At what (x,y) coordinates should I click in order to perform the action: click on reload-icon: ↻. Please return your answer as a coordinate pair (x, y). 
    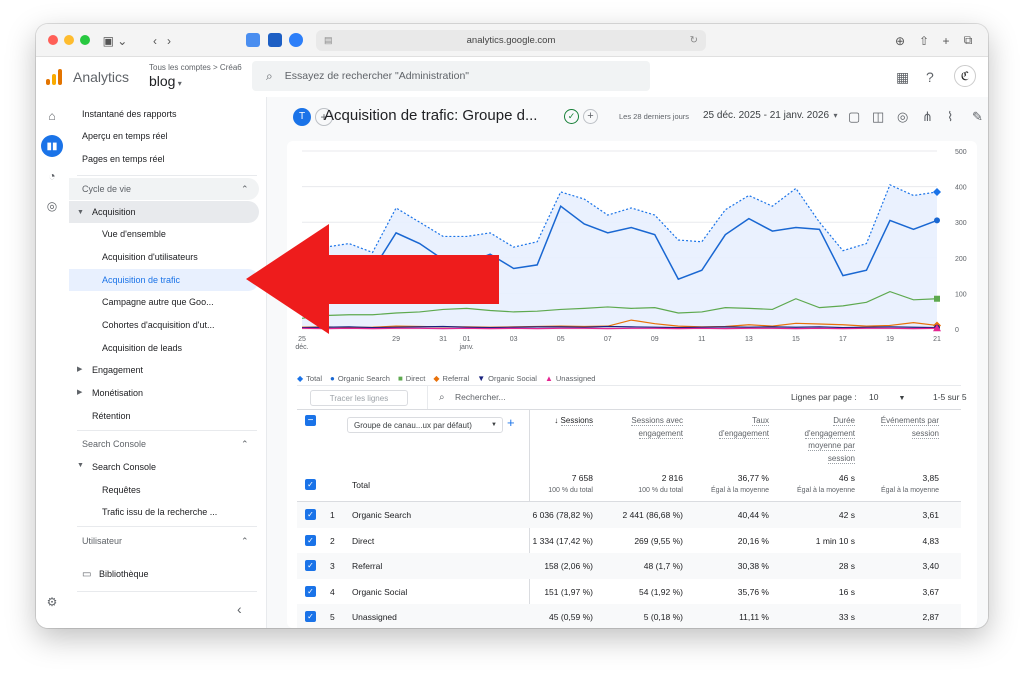
    Looking at the image, I should click on (694, 40).